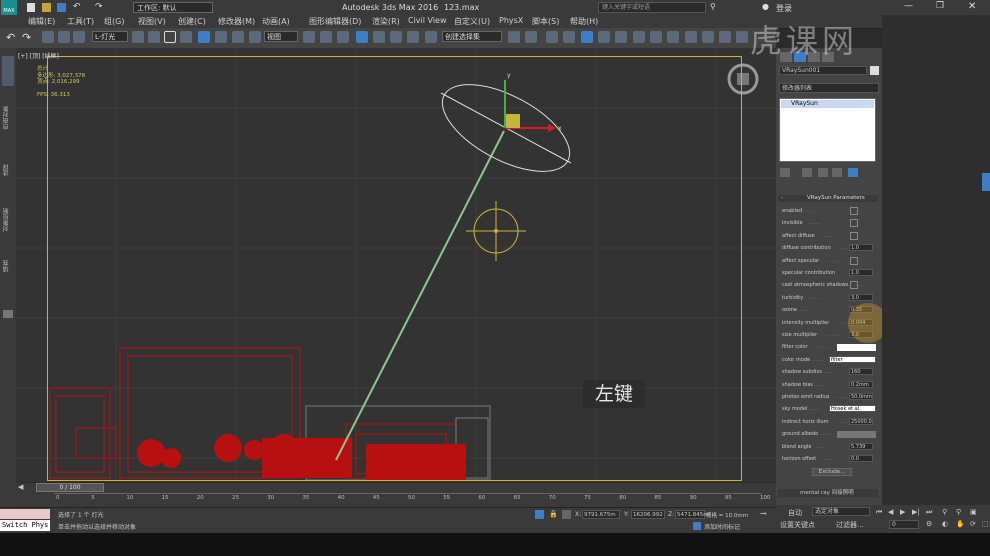 Image resolution: width=990 pixels, height=556 pixels. What do you see at coordinates (514, 37) in the screenshot?
I see `mirror-icon` at bounding box center [514, 37].